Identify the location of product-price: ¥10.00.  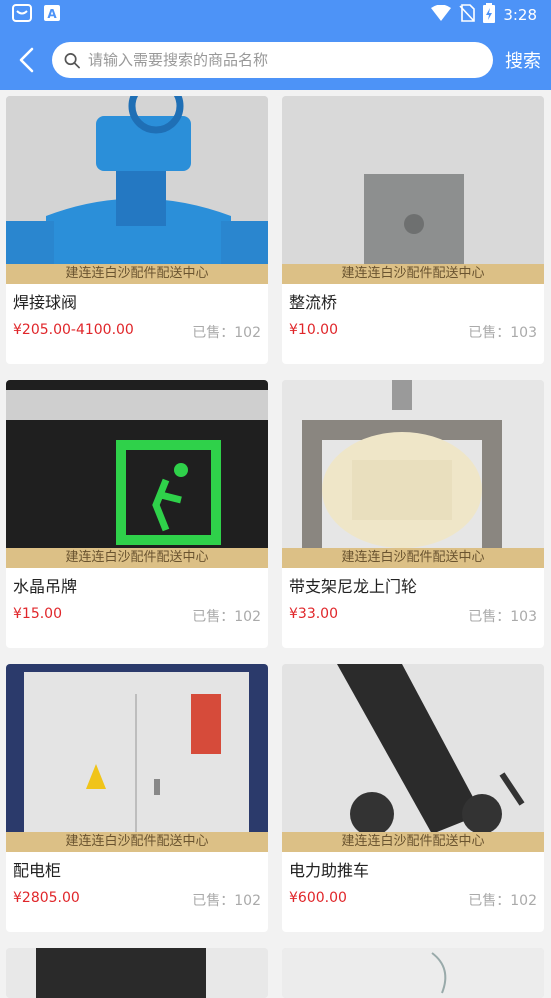
(313, 330).